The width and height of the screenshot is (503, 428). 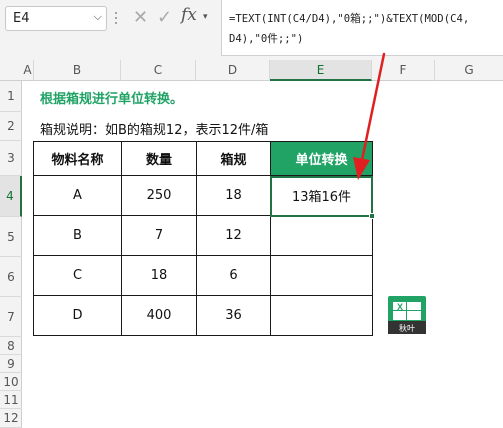 I want to click on name-box-value: E4, so click(x=21, y=18).